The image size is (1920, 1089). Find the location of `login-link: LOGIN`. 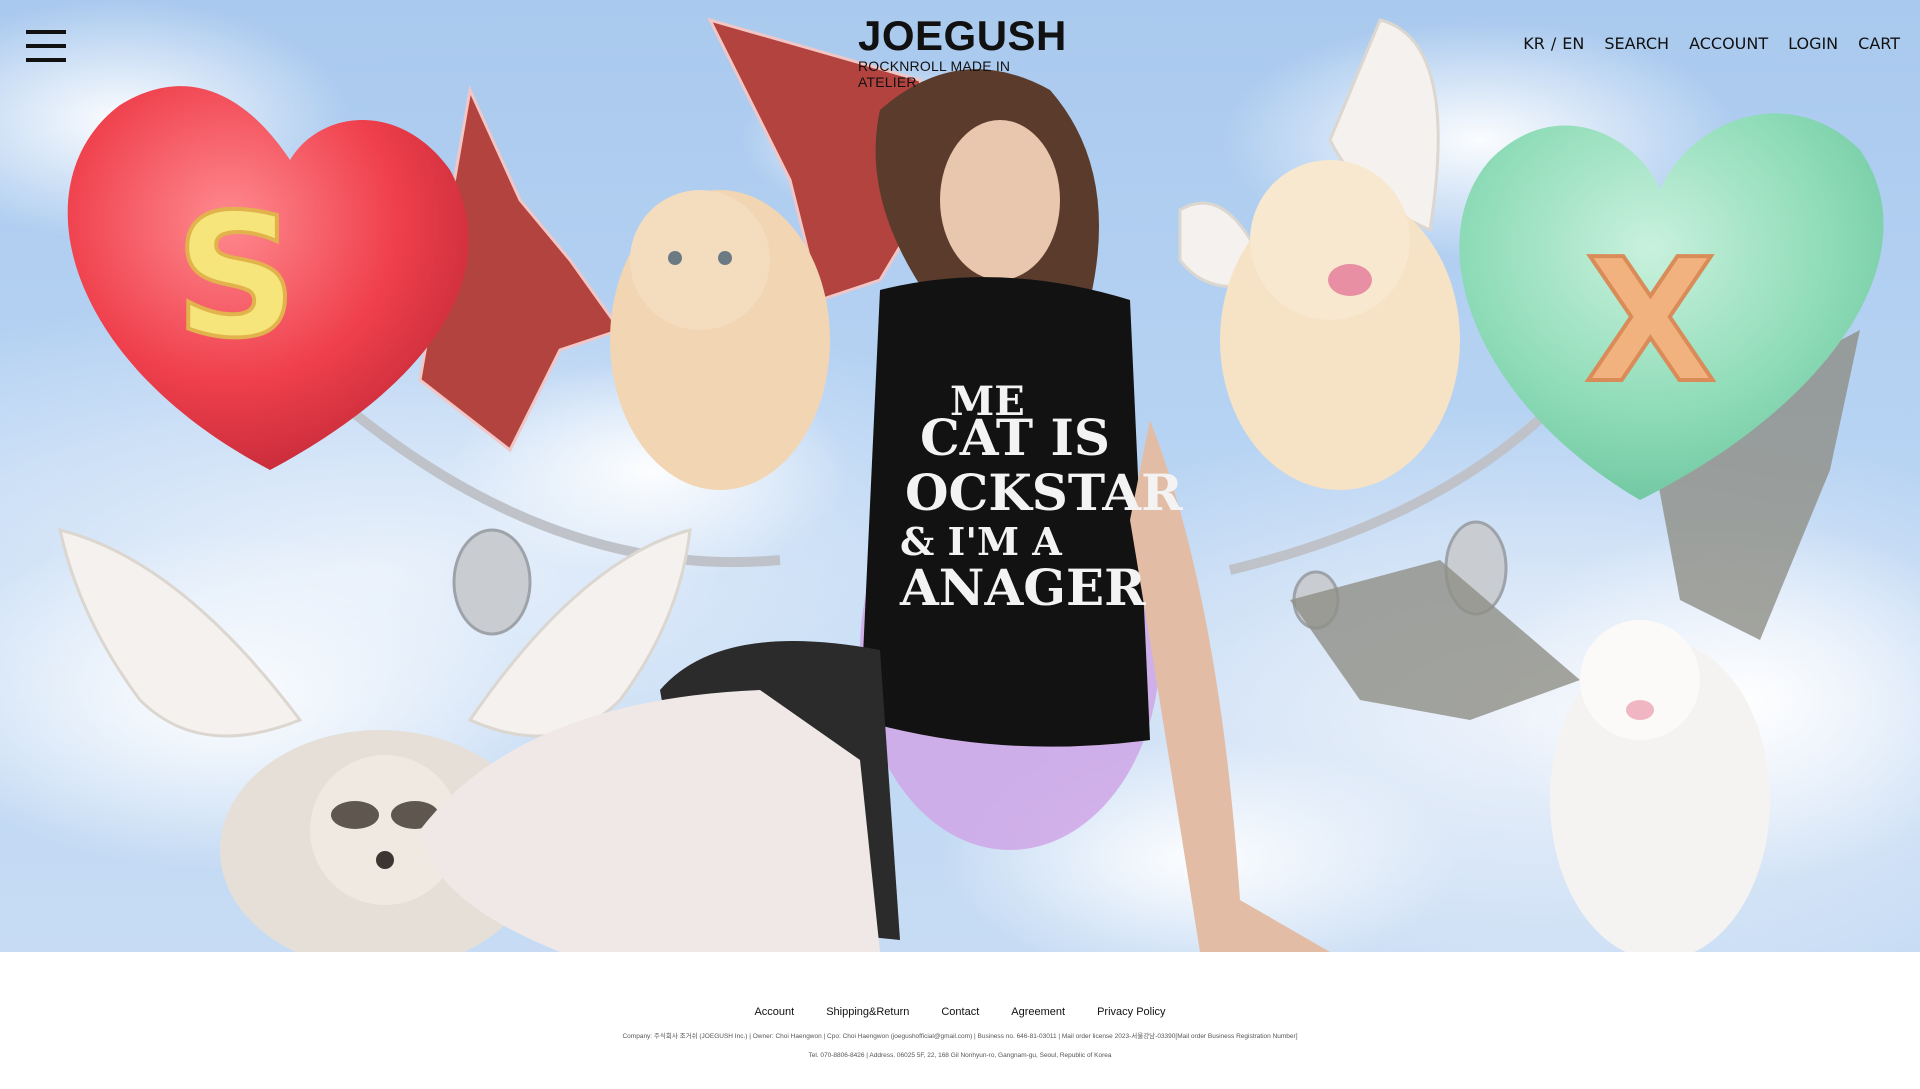

login-link: LOGIN is located at coordinates (1813, 43).